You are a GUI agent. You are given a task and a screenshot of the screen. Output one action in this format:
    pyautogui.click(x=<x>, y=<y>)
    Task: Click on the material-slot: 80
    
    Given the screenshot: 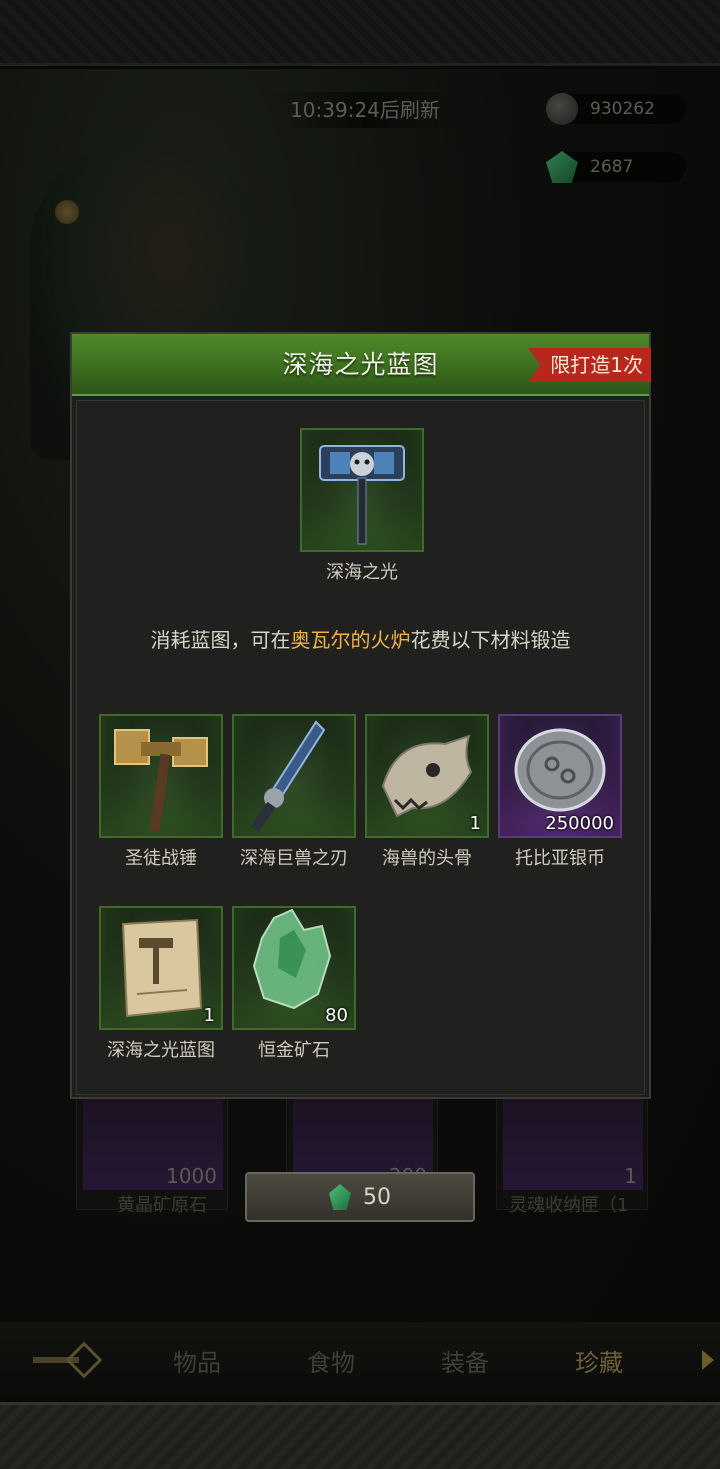 What is the action you would take?
    pyautogui.click(x=294, y=968)
    